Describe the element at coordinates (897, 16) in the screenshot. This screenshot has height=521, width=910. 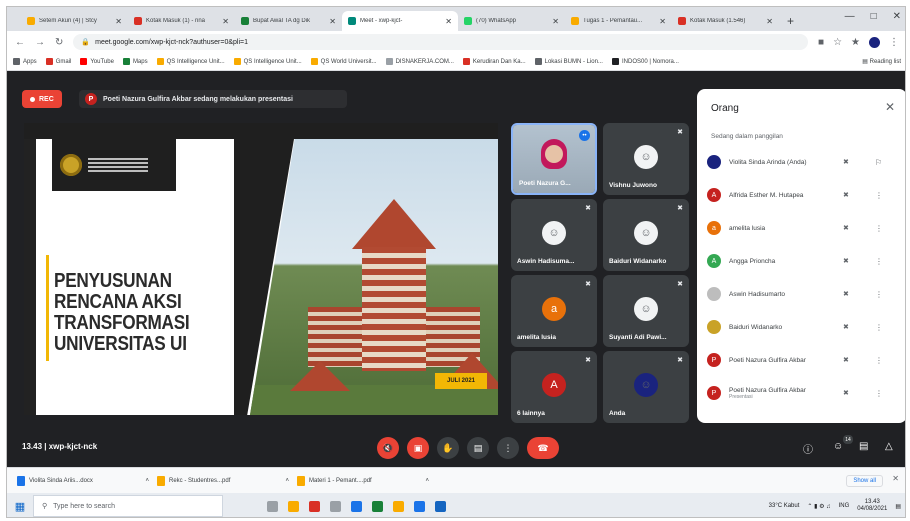
I see `close-window-icon: ✕` at that location.